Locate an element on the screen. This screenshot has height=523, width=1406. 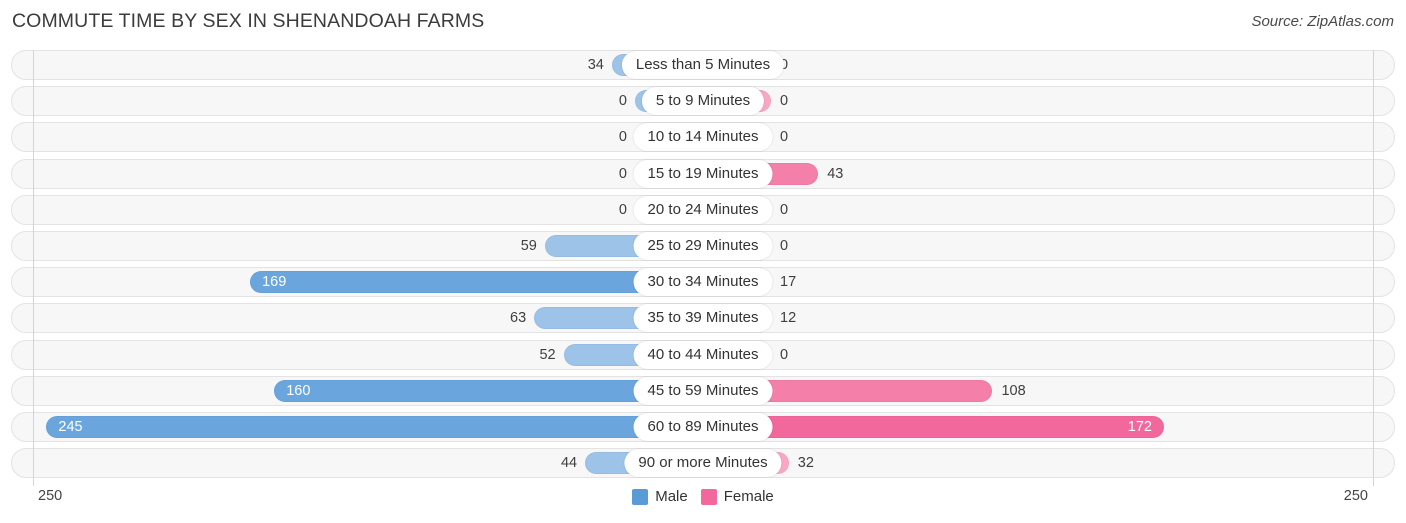
legend-item-female: Female is located at coordinates (737, 496).